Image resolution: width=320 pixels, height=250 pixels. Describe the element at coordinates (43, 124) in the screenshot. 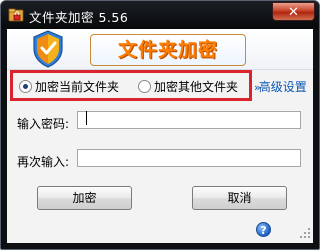

I see `password-label: 输入密码:` at that location.